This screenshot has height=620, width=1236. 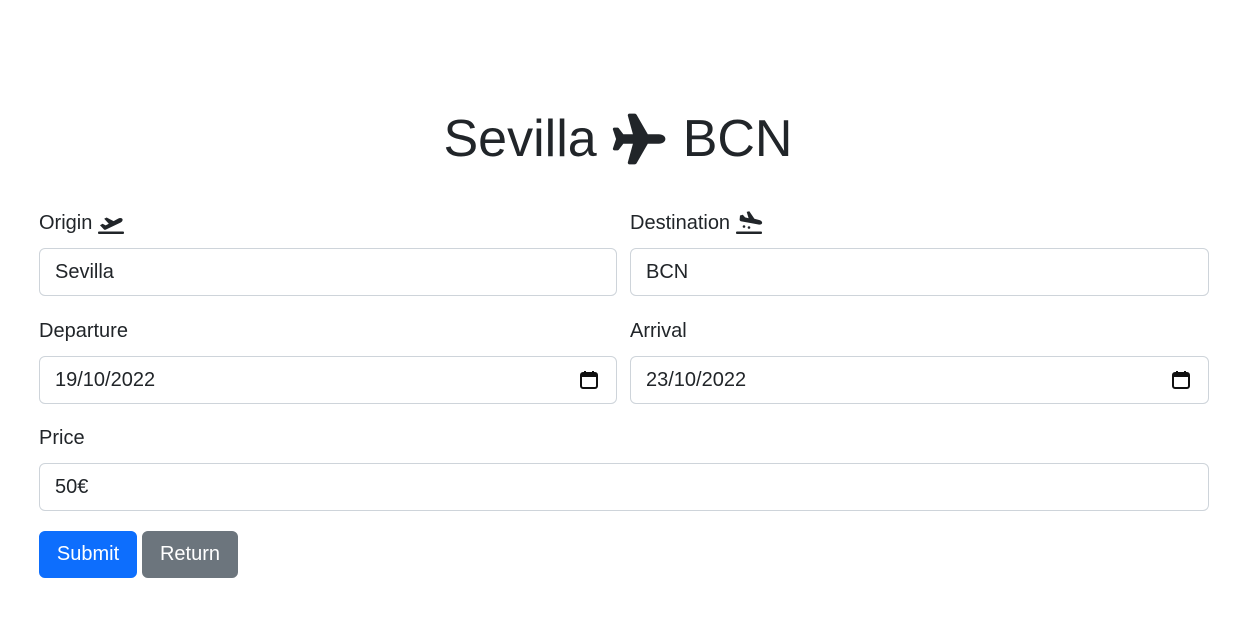 I want to click on arrival-value: 23/10/2022, so click(x=696, y=379).